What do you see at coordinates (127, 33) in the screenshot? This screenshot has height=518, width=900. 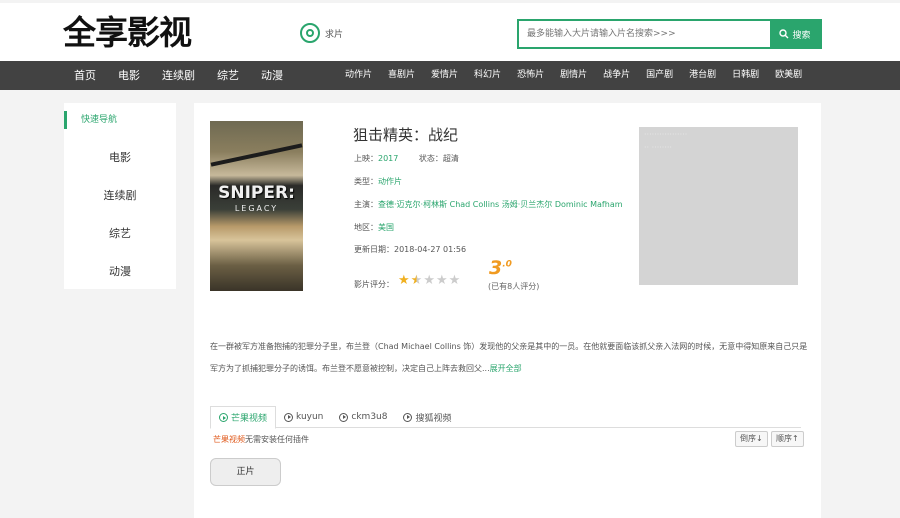 I see `site-logo: 全享影视` at bounding box center [127, 33].